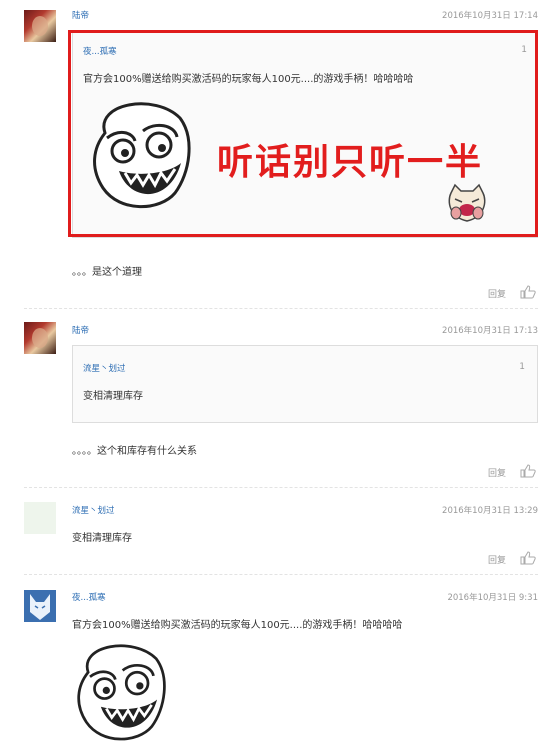 The width and height of the screenshot is (550, 743). What do you see at coordinates (107, 272) in the screenshot?
I see `comment-text: 。。。是这个道理` at bounding box center [107, 272].